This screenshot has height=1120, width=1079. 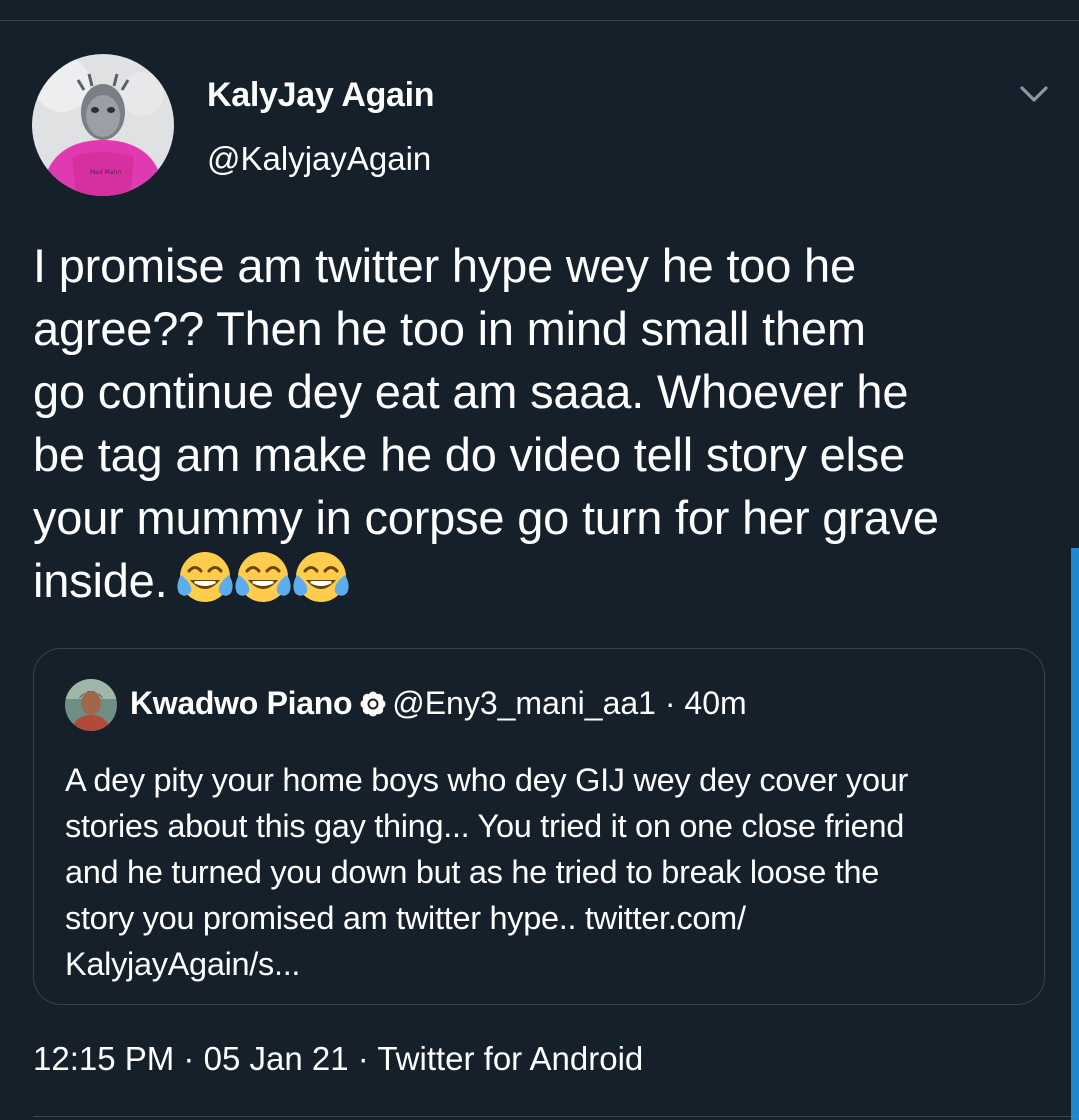 I want to click on svg-text: Mad Mahn, so click(x=105, y=172).